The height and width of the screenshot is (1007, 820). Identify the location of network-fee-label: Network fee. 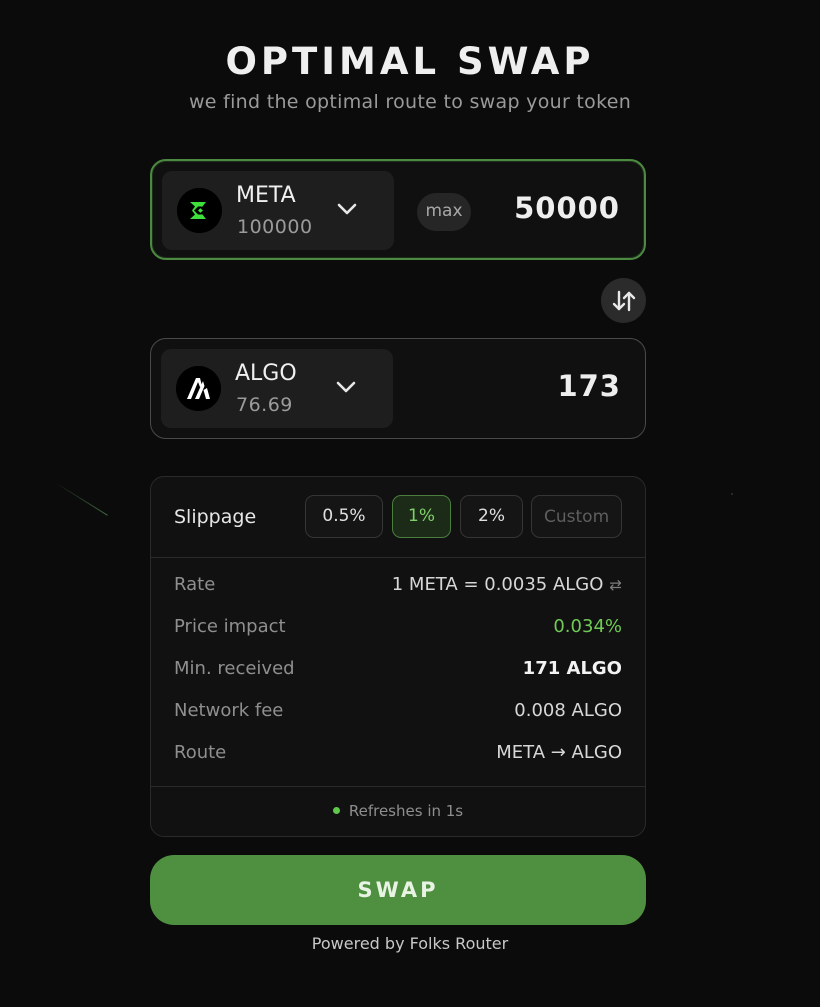
(229, 710).